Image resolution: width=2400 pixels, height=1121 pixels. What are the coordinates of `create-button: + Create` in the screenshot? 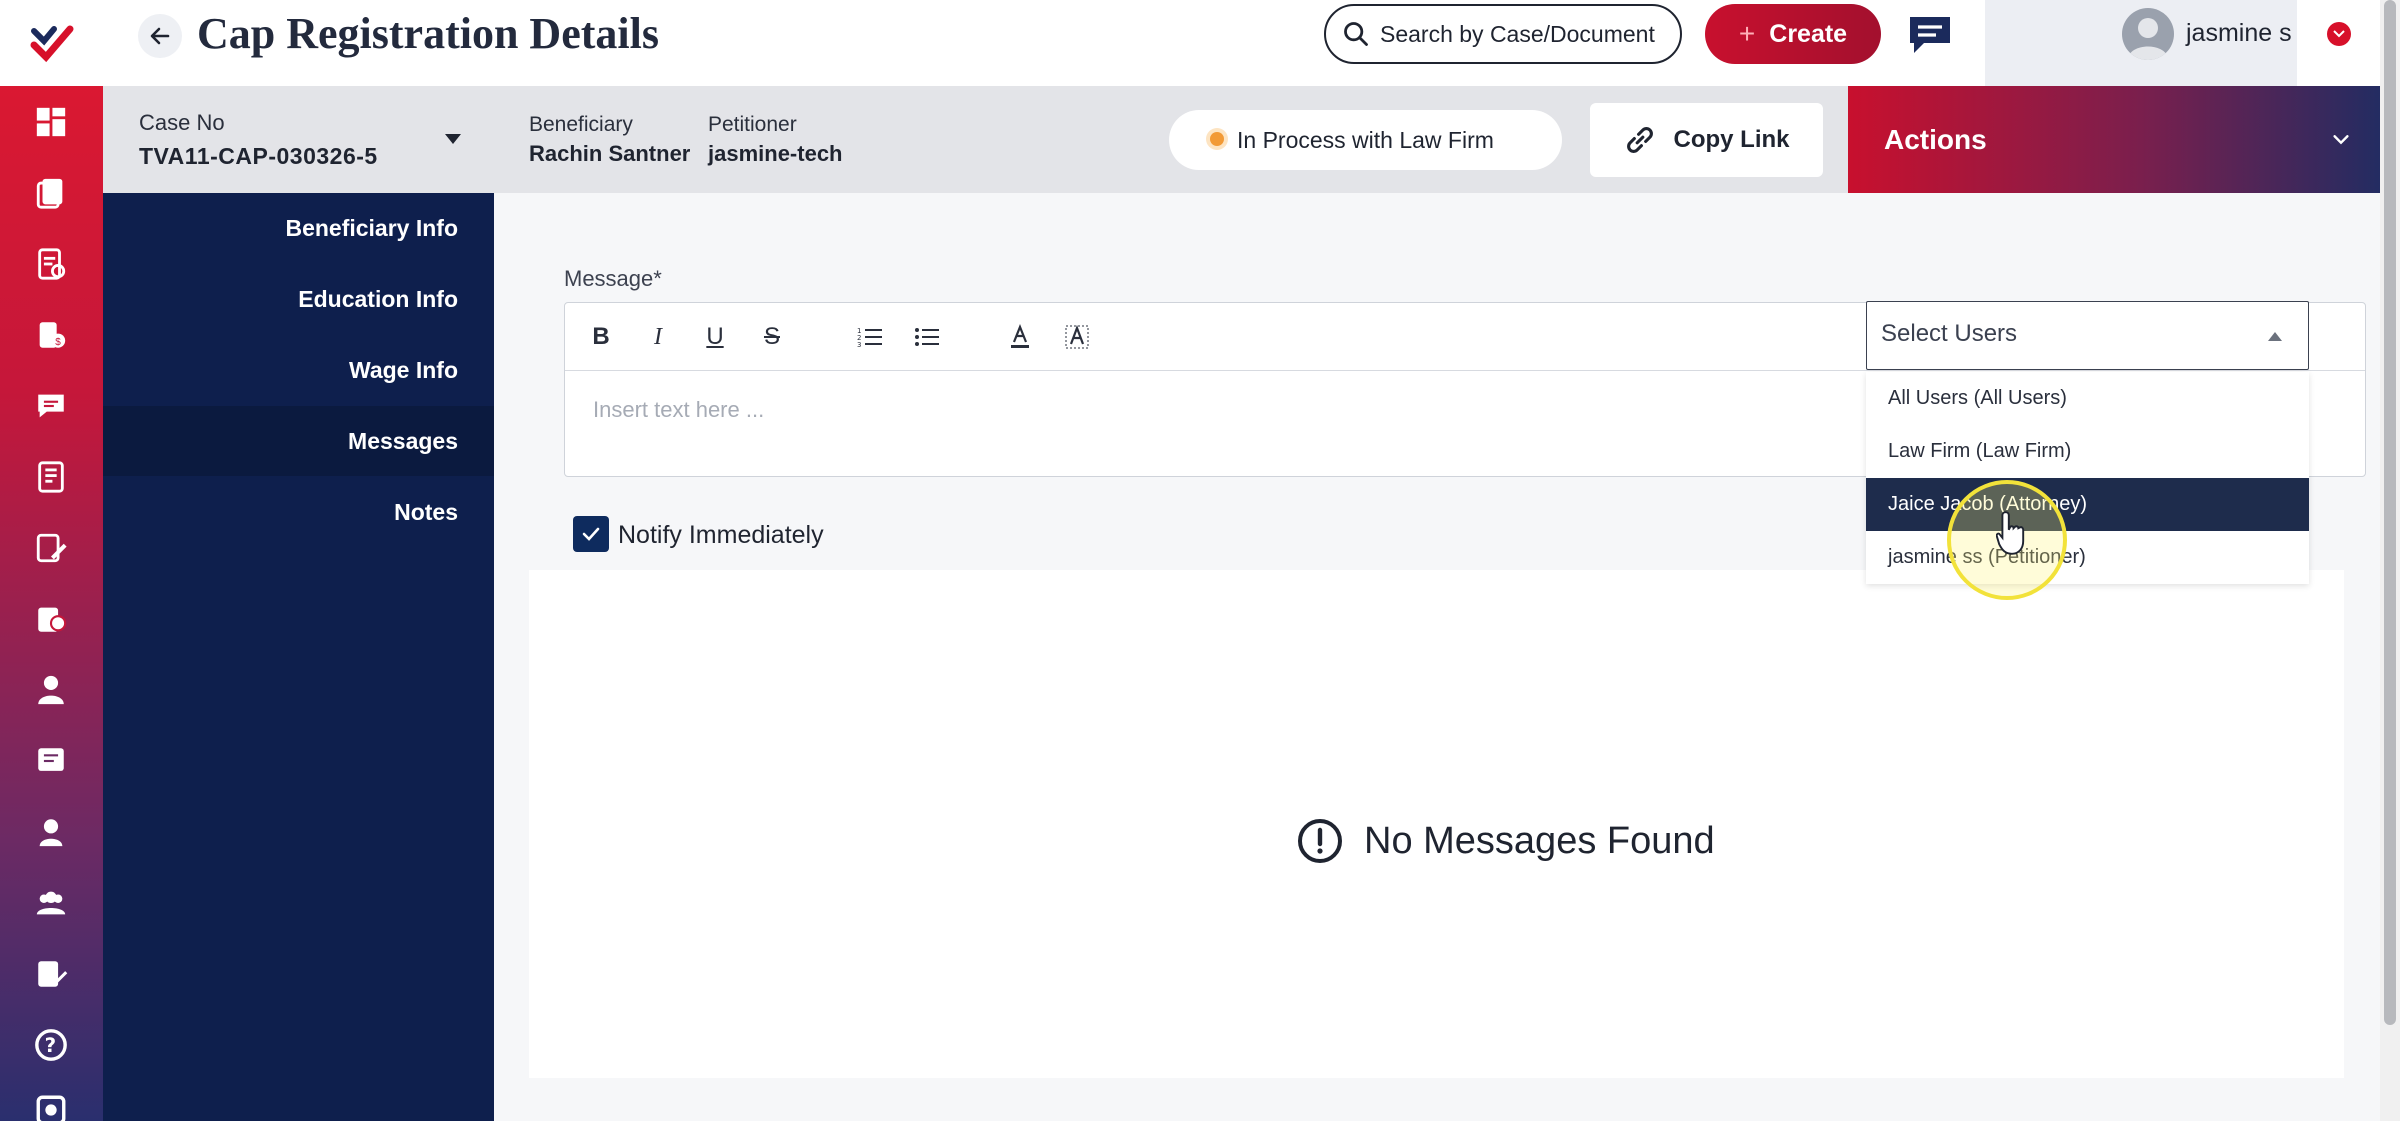 It's located at (1793, 34).